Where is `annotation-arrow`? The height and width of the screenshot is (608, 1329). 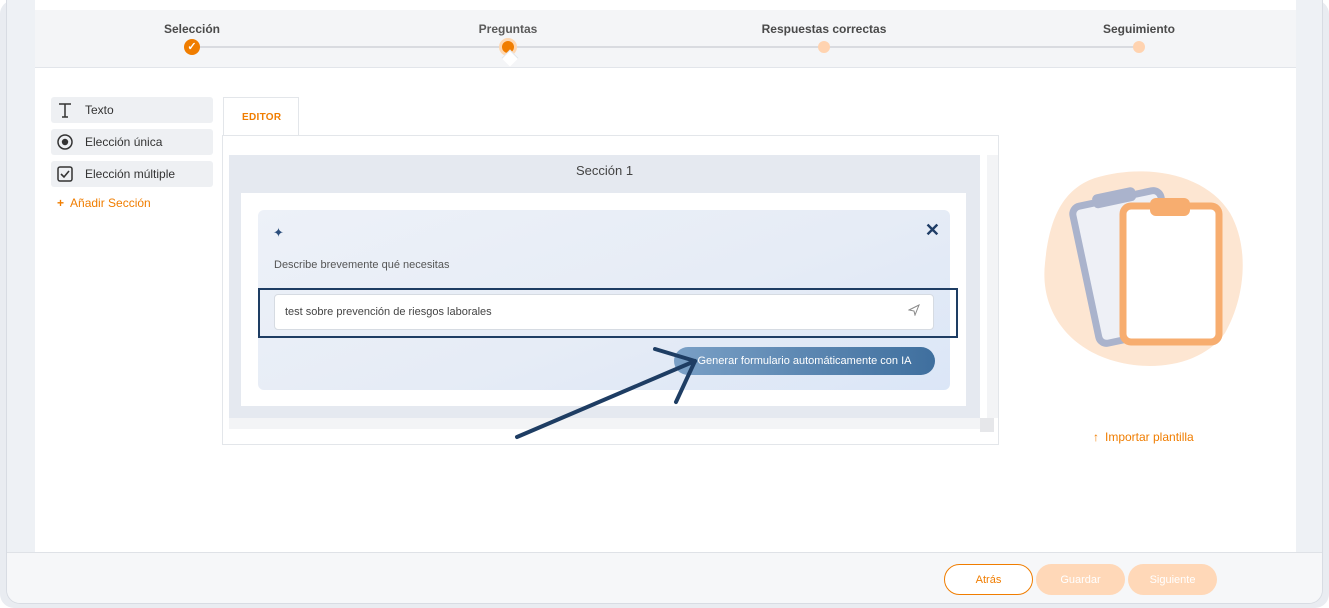
annotation-arrow is located at coordinates (606, 393).